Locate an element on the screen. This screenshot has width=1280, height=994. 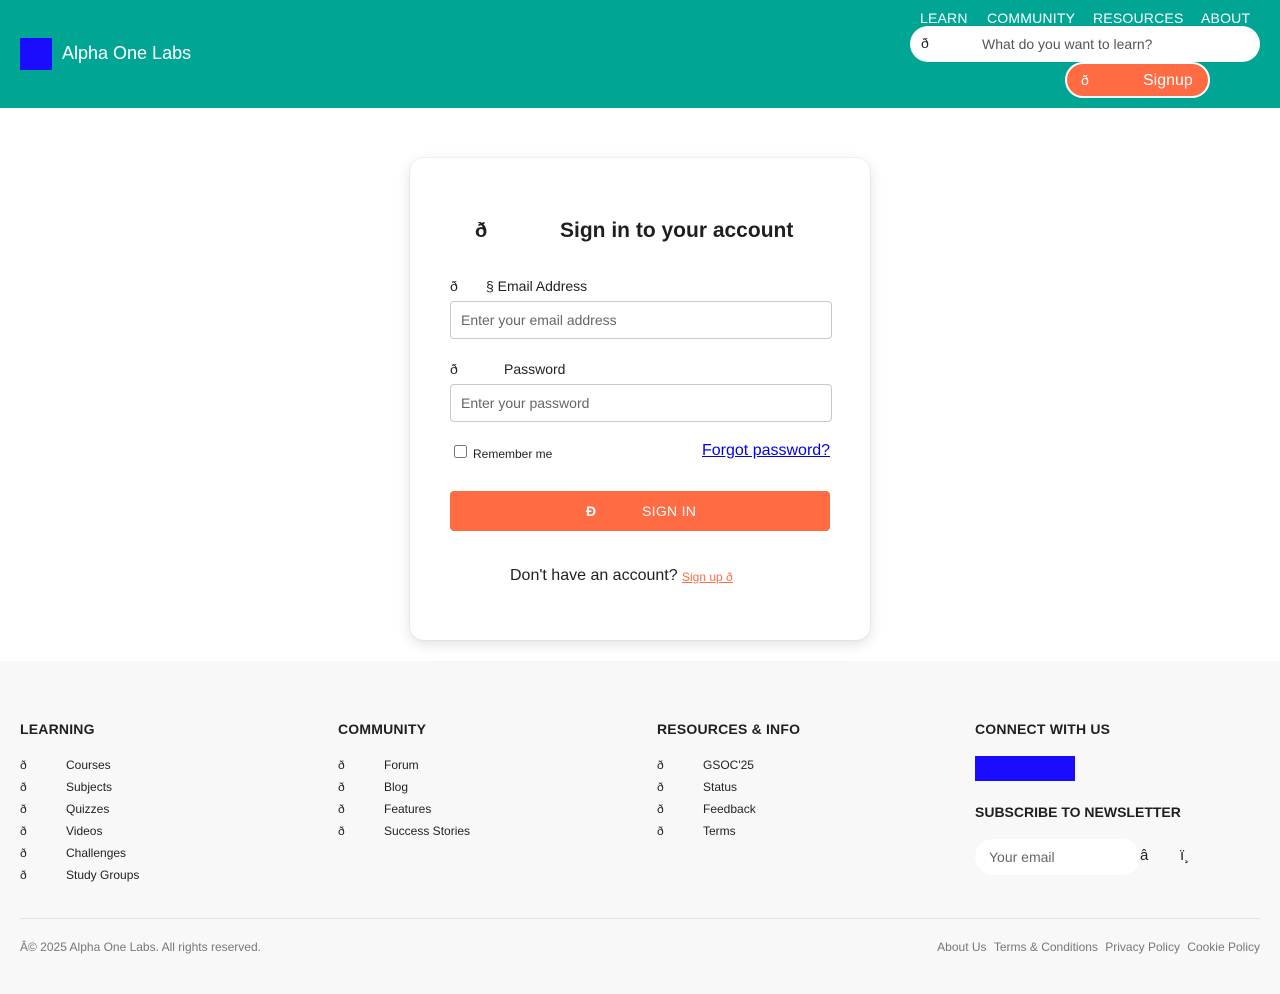
search-icon: ð is located at coordinates (925, 43).